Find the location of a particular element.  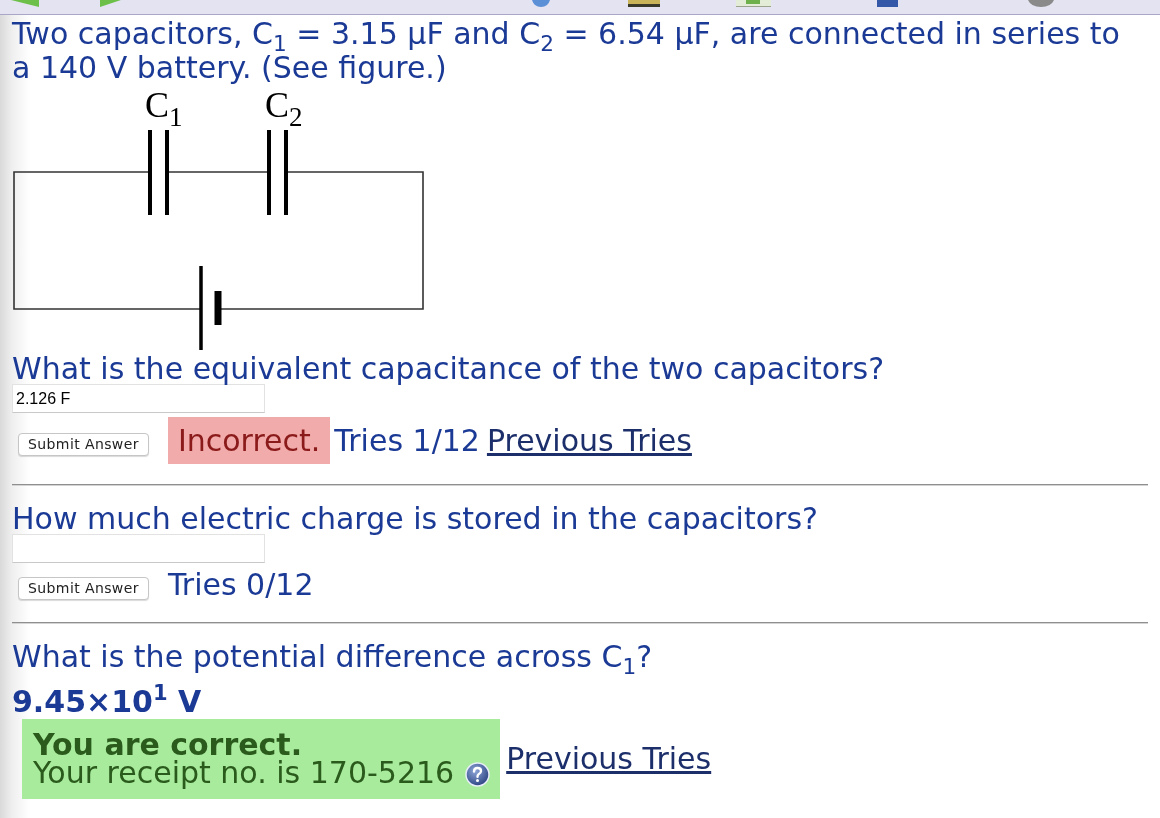

answer-field: 2.126 F is located at coordinates (138, 398).